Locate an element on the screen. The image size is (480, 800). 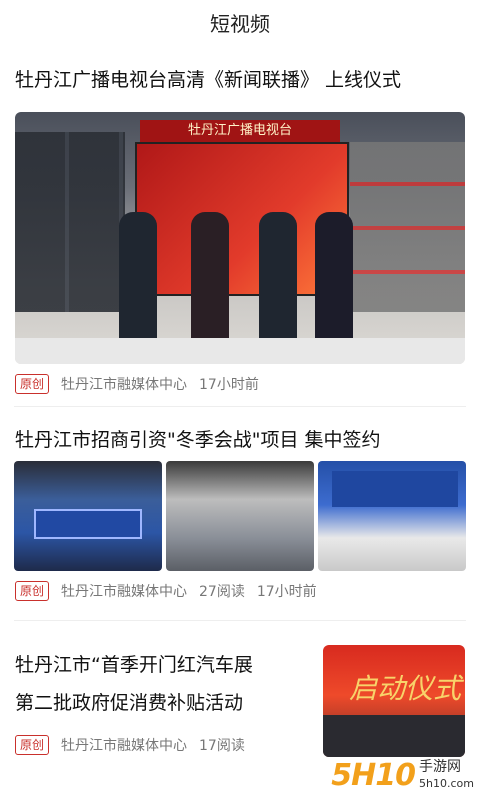
stage-caption: 启动仪式 is located at coordinates (405, 688).